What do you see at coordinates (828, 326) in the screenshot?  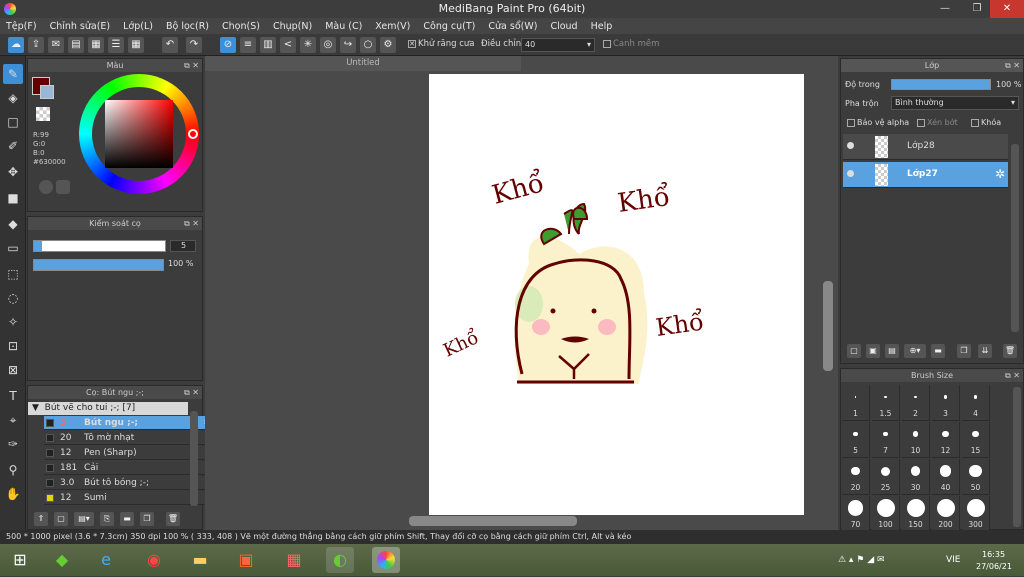 I see `vertical-scrollbar` at bounding box center [828, 326].